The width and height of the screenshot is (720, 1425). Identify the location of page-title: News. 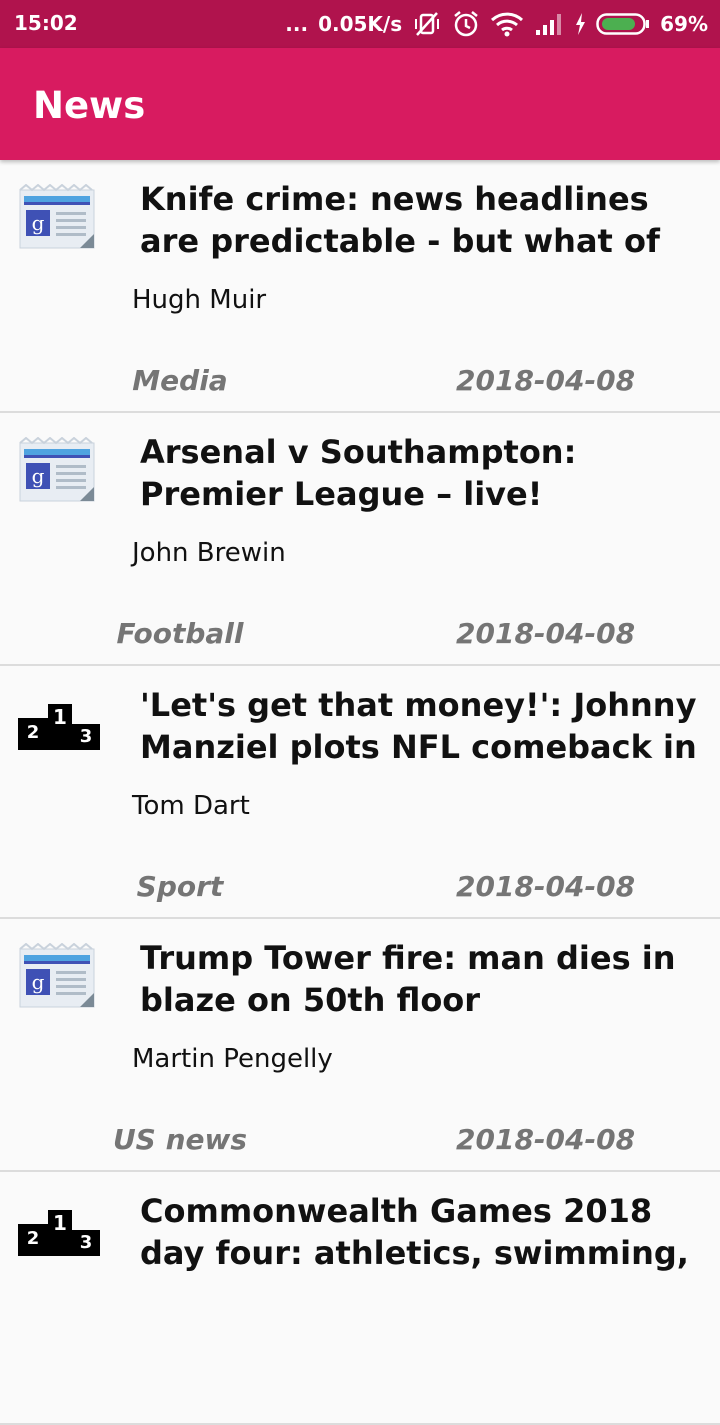
(89, 105).